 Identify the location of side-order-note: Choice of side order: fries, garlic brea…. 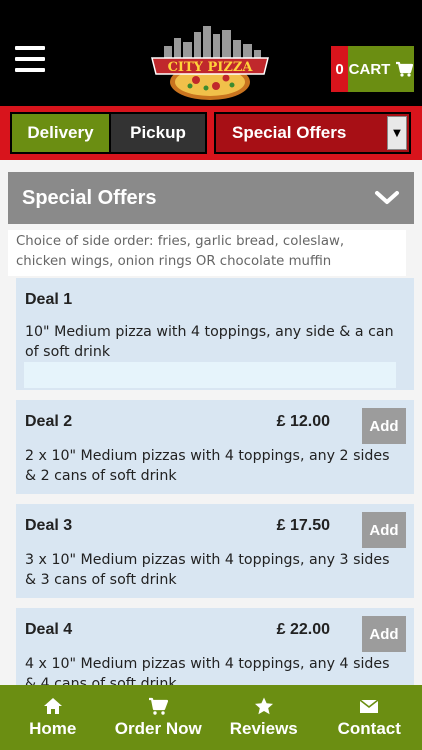
(207, 253).